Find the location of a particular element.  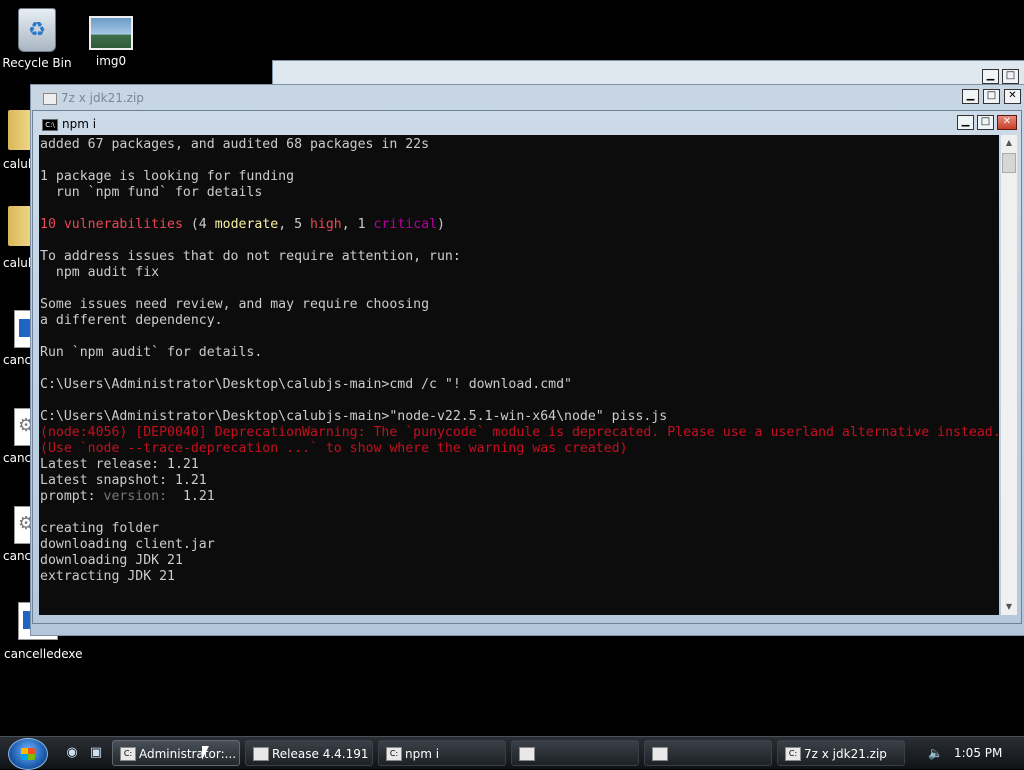

terminal-line: downloading client.jar is located at coordinates (127, 544).